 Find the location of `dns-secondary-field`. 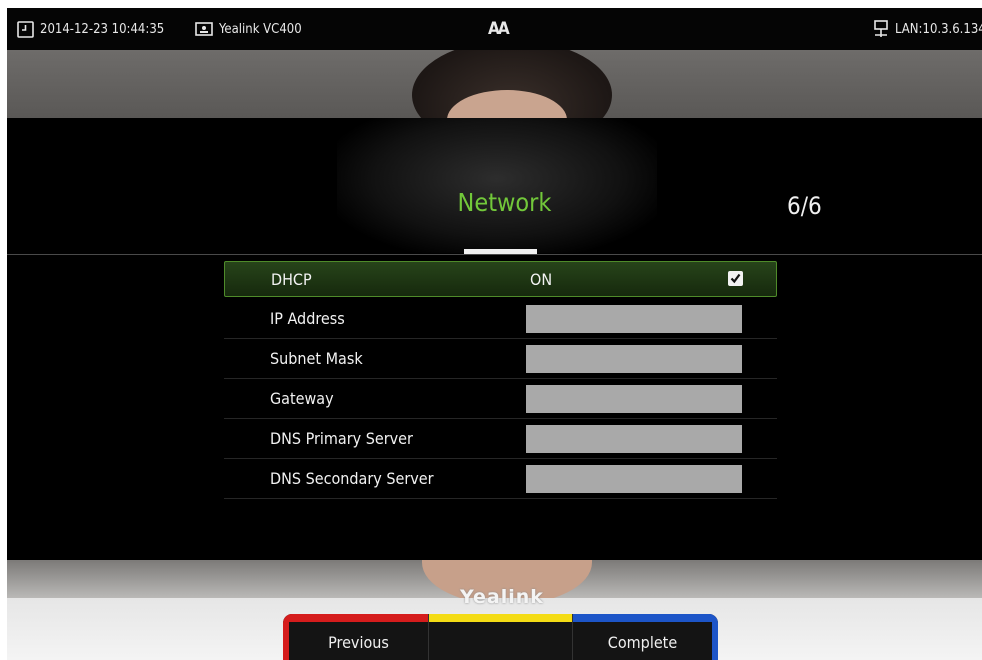

dns-secondary-field is located at coordinates (634, 479).